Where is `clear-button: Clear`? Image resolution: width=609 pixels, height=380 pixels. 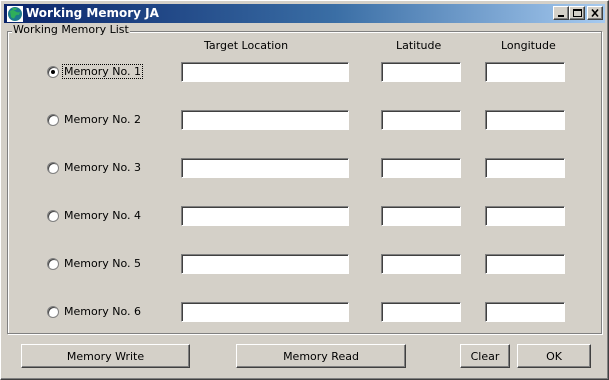
clear-button: Clear is located at coordinates (485, 356).